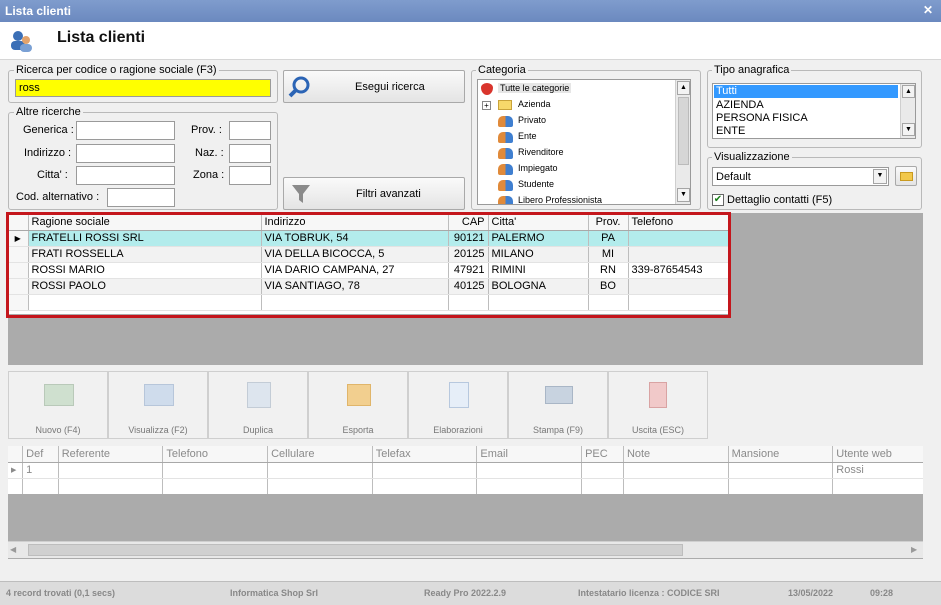 This screenshot has height=605, width=941. What do you see at coordinates (143, 88) in the screenshot?
I see `search-input: ross` at bounding box center [143, 88].